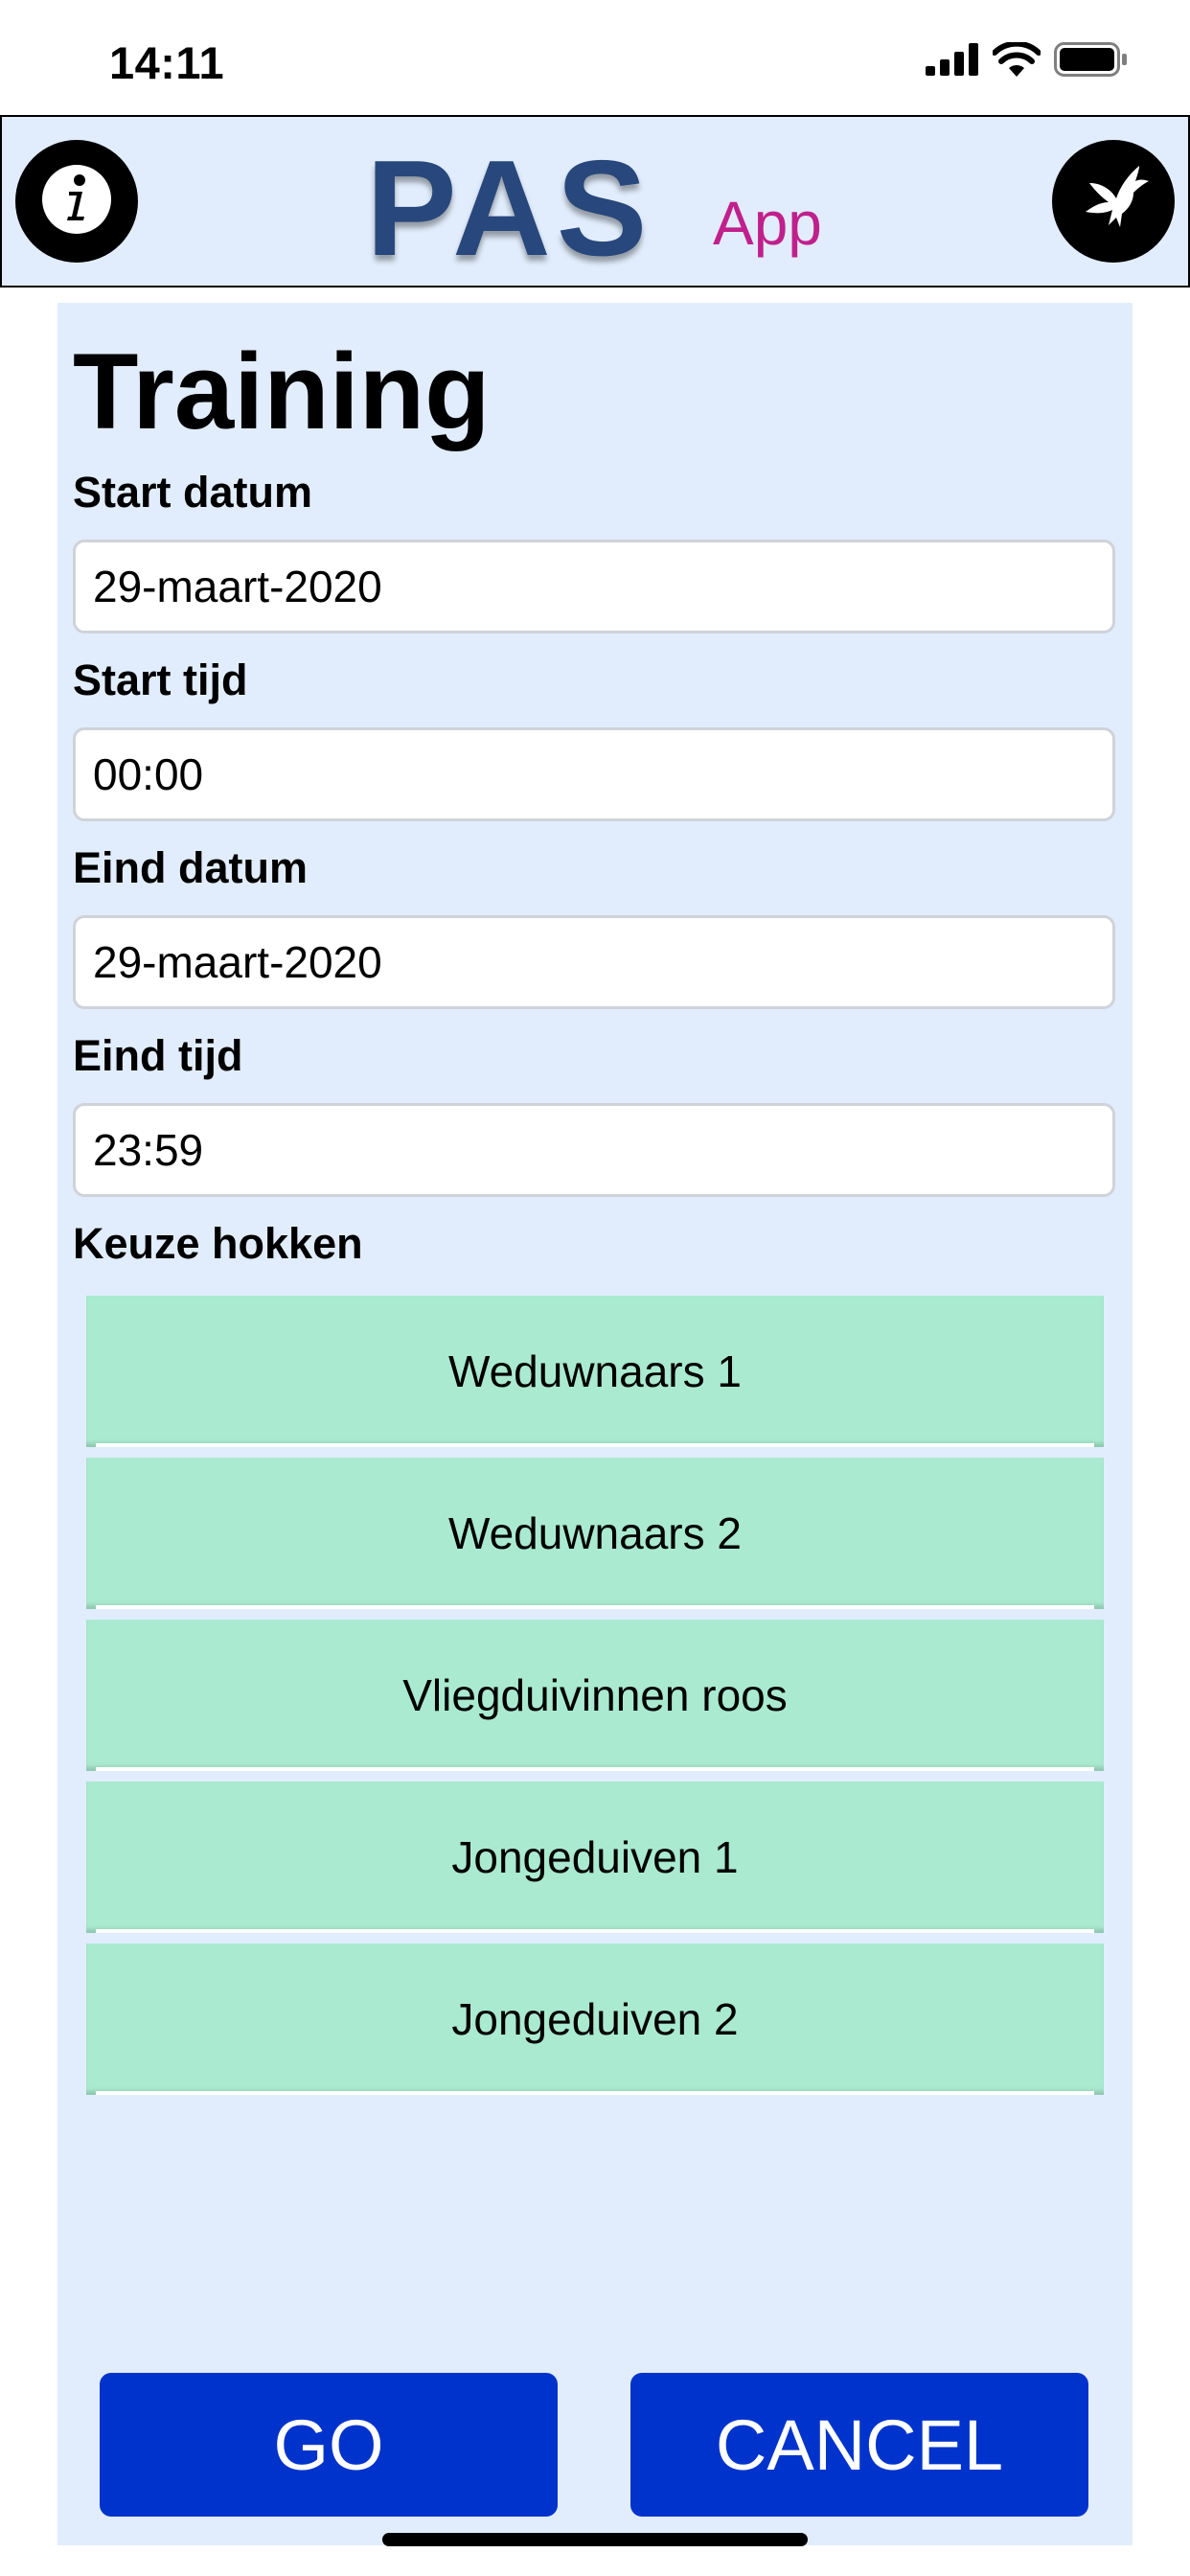 The image size is (1190, 2576). I want to click on info-icon, so click(76, 201).